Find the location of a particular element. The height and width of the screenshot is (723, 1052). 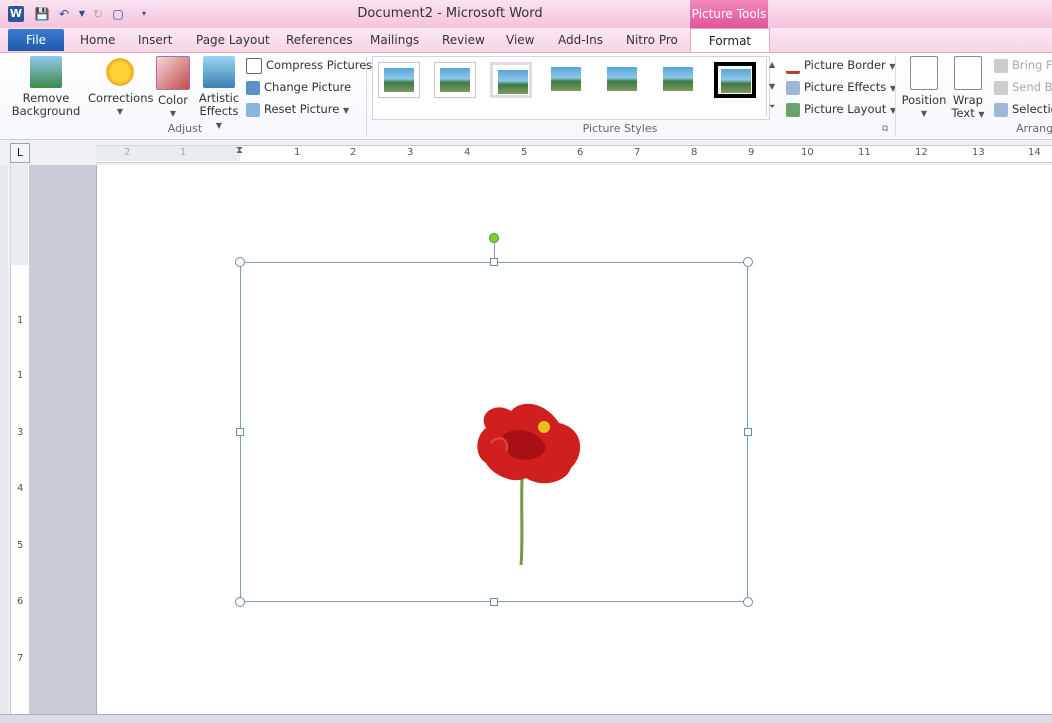

tab-nitro-pro: Nitro Pro is located at coordinates (652, 40).